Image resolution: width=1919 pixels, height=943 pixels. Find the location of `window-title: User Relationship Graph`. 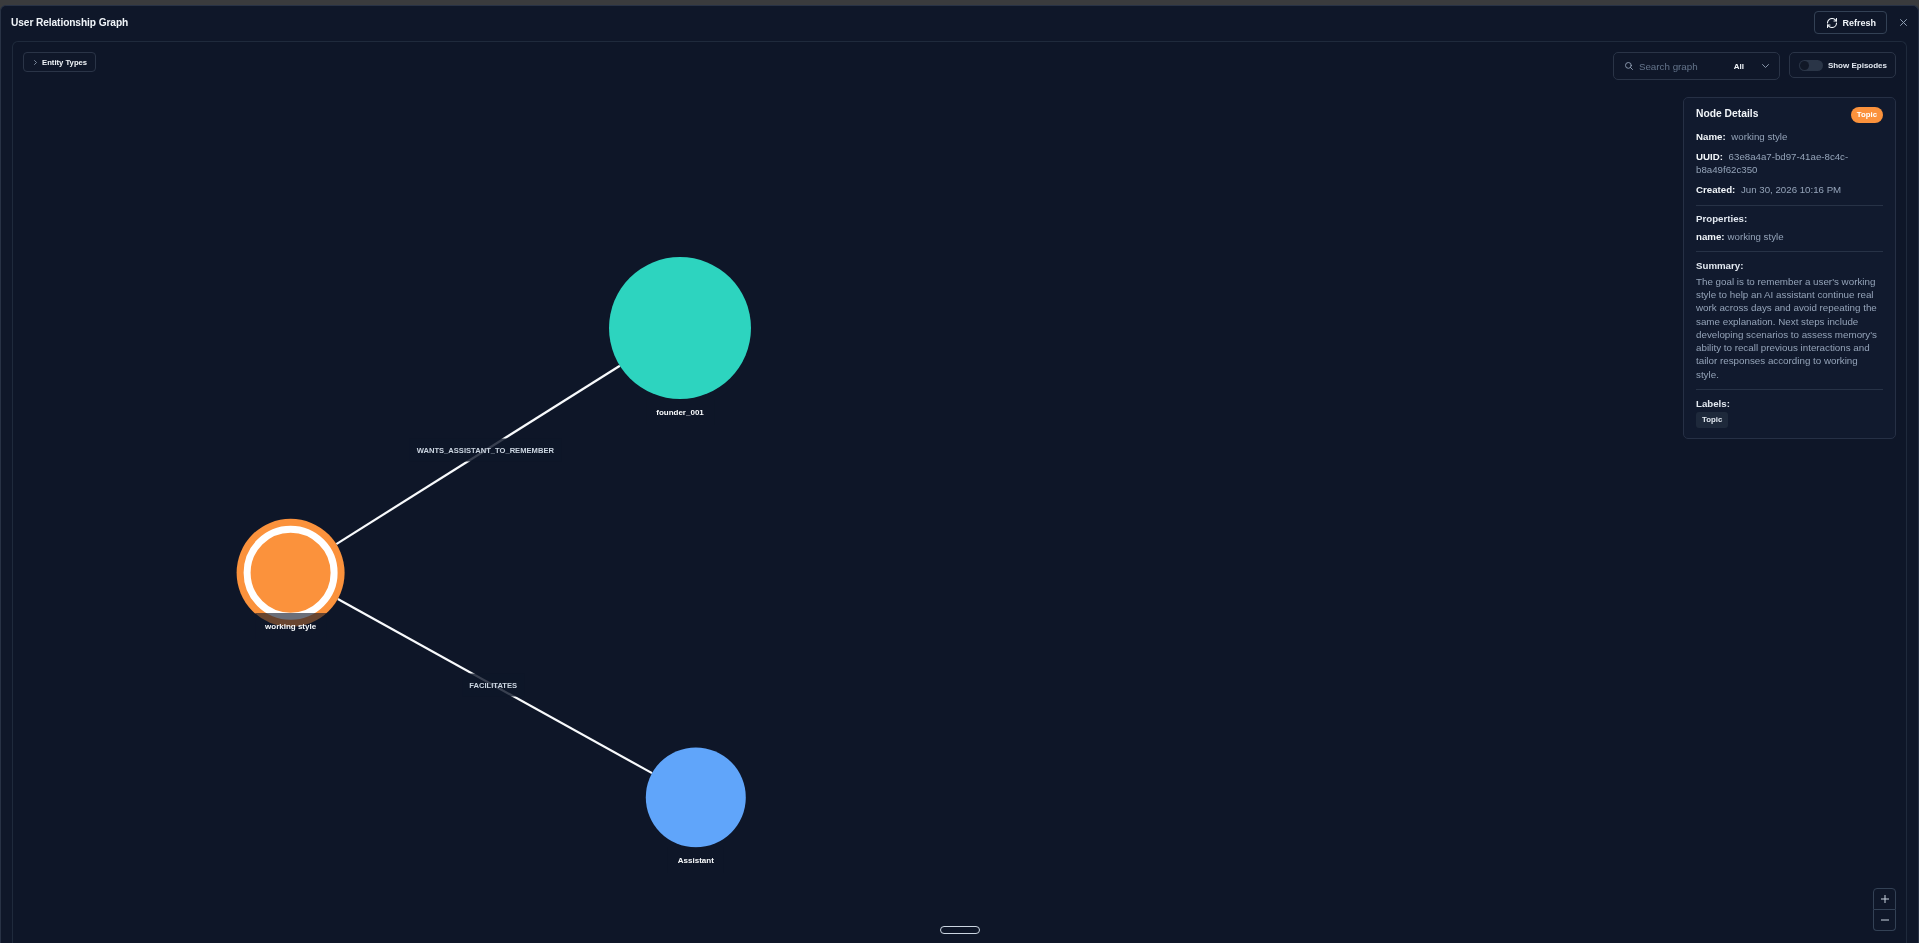

window-title: User Relationship Graph is located at coordinates (70, 22).